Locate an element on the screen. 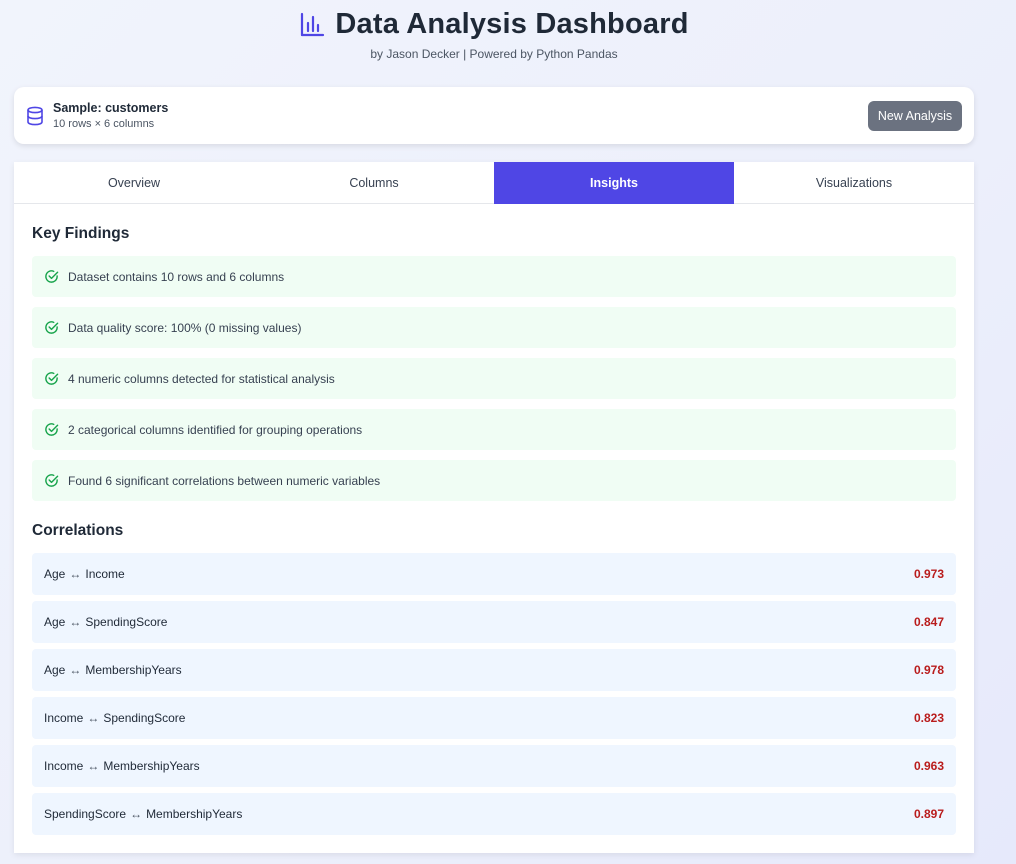 The width and height of the screenshot is (1016, 864). finding-item: Dataset contains 10 rows and 6 columns is located at coordinates (494, 276).